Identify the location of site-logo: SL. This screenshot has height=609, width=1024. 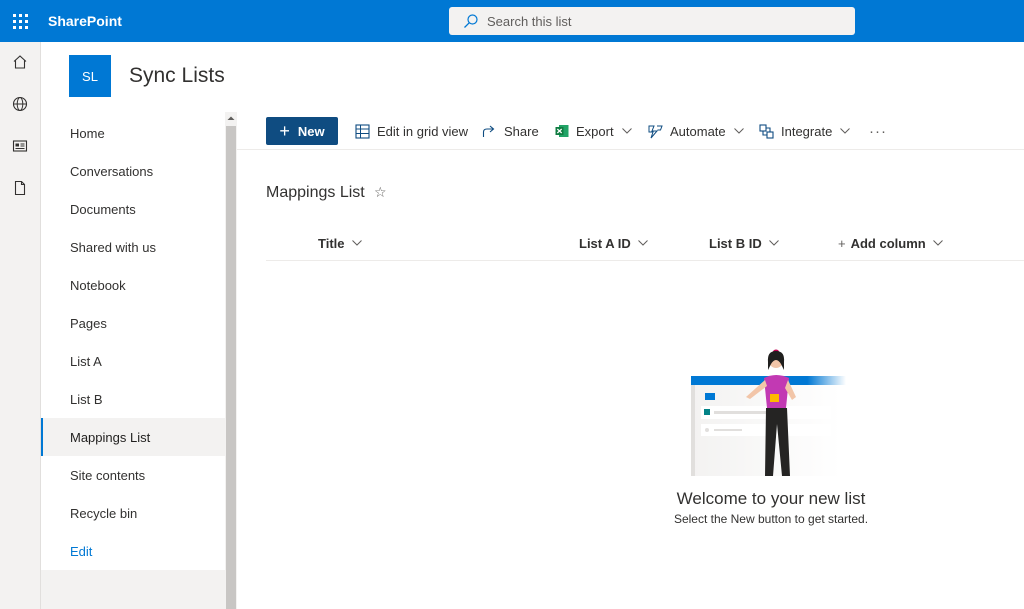
(90, 76).